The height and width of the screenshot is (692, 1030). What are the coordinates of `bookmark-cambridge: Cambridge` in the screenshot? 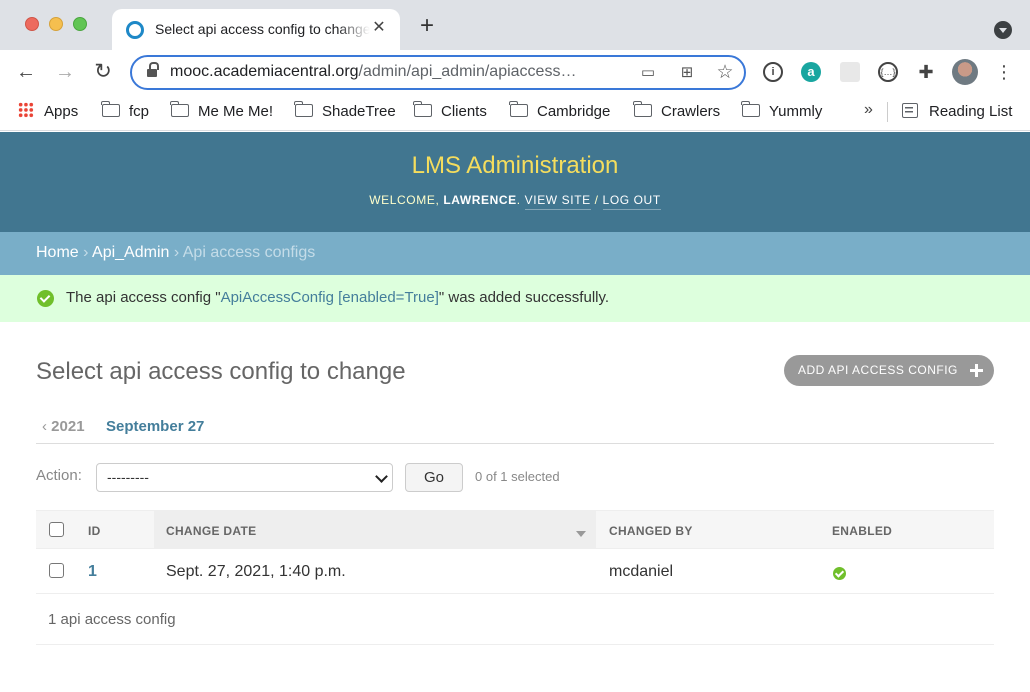 It's located at (560, 112).